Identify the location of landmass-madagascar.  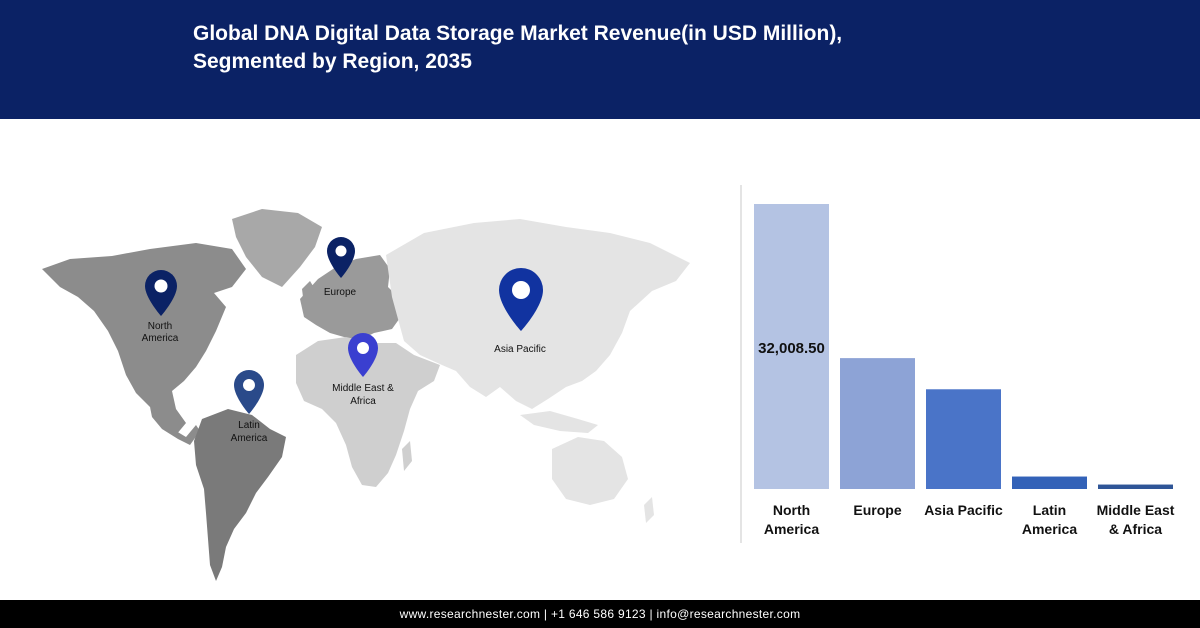
(407, 456).